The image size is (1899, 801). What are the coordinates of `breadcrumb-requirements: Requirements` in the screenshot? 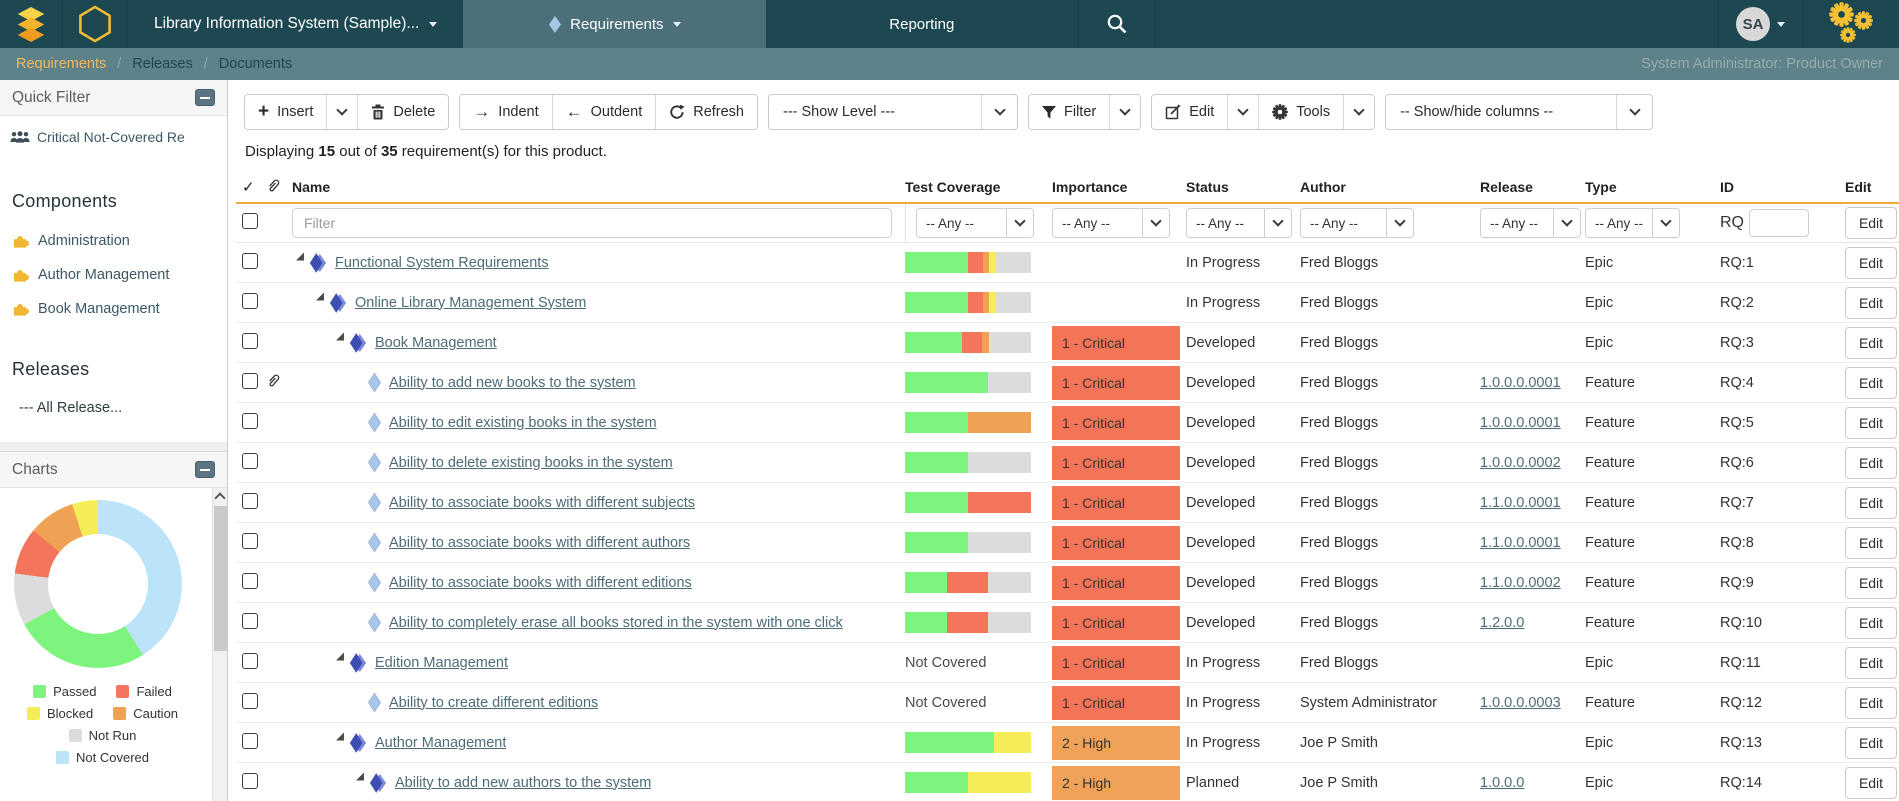 It's located at (61, 64).